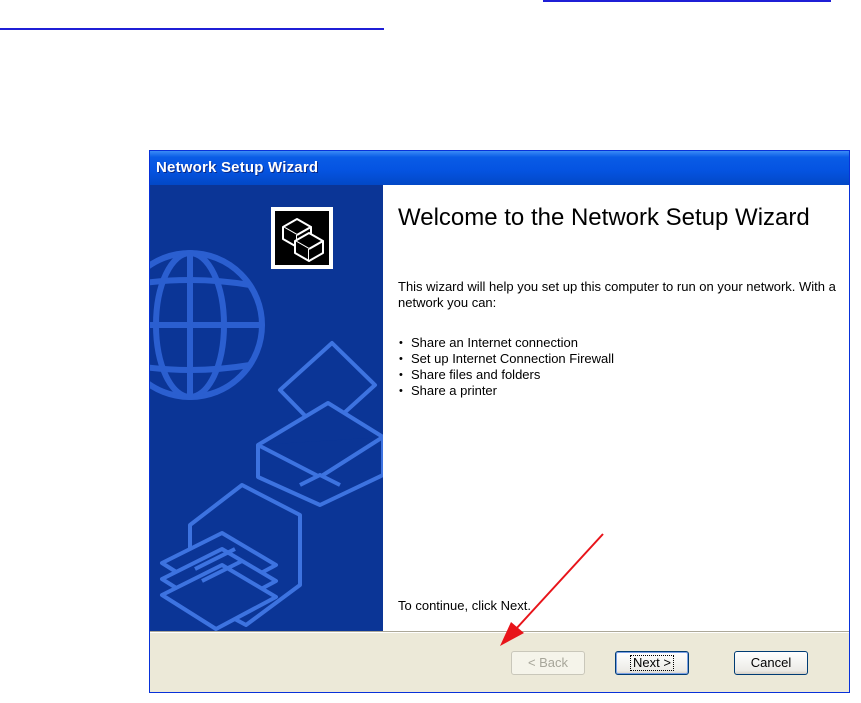 The height and width of the screenshot is (703, 861). I want to click on globe-icon, so click(207, 325).